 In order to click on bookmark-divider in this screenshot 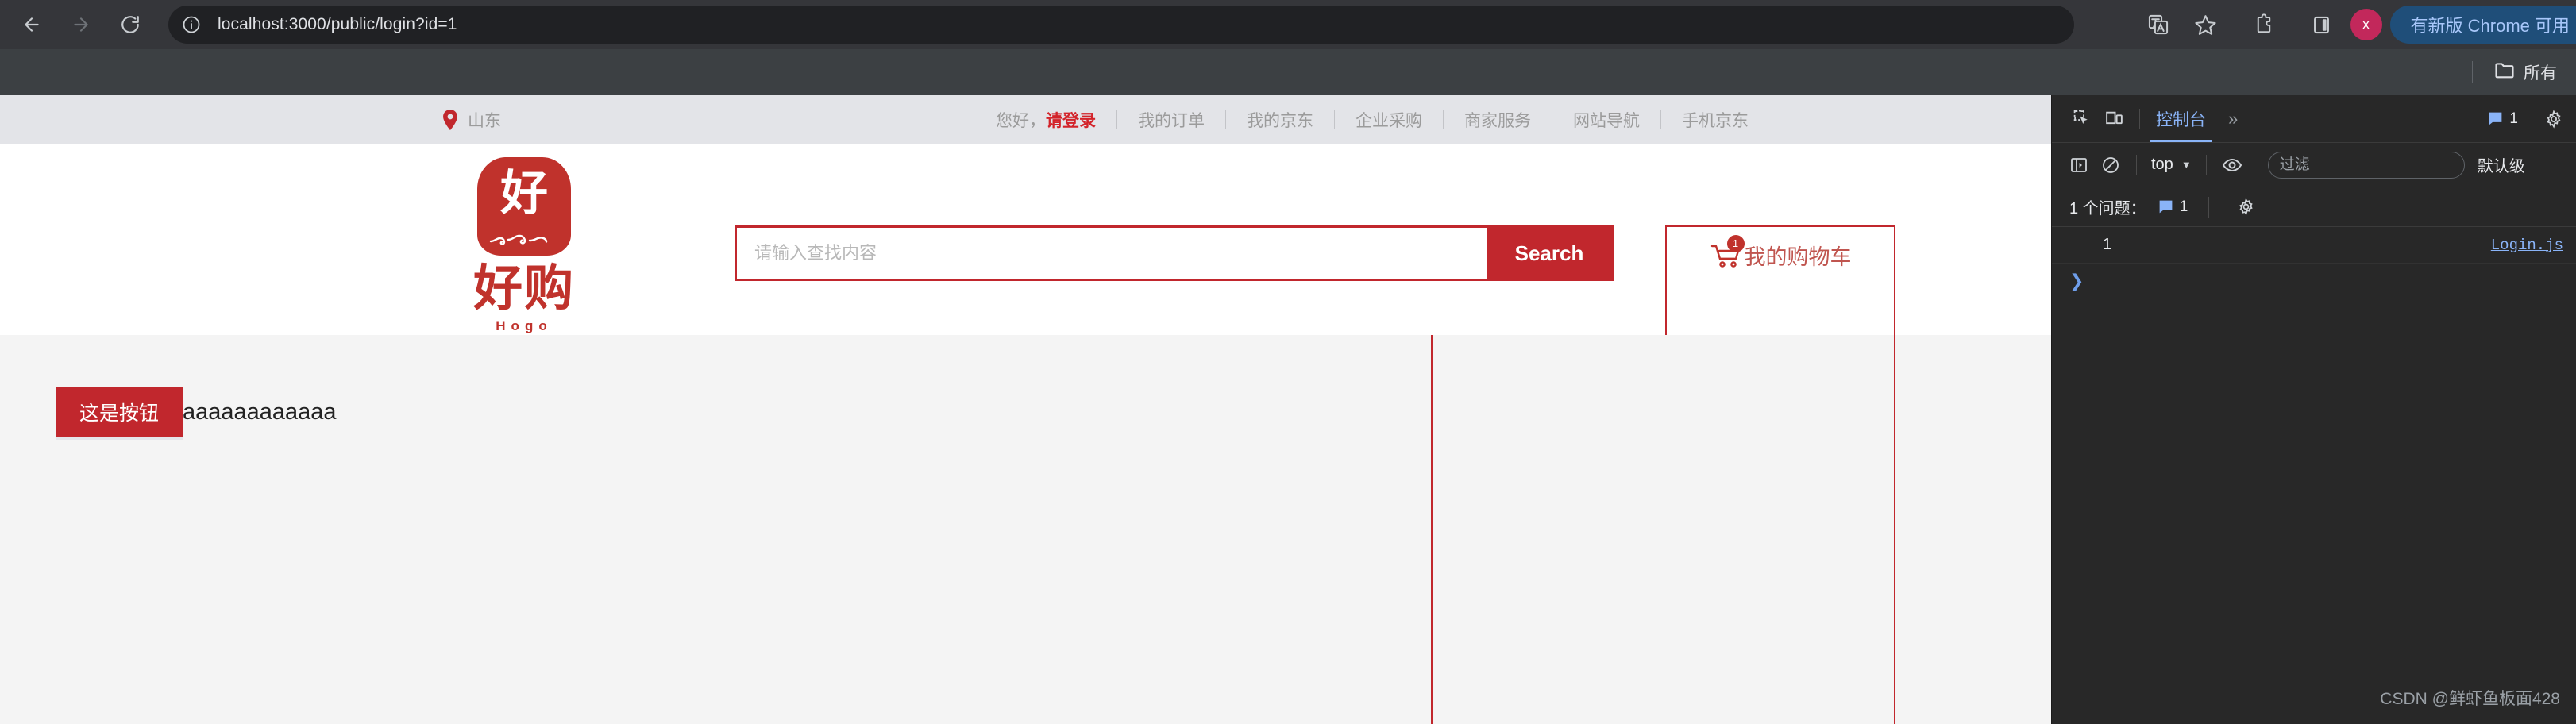, I will do `click(2472, 72)`.